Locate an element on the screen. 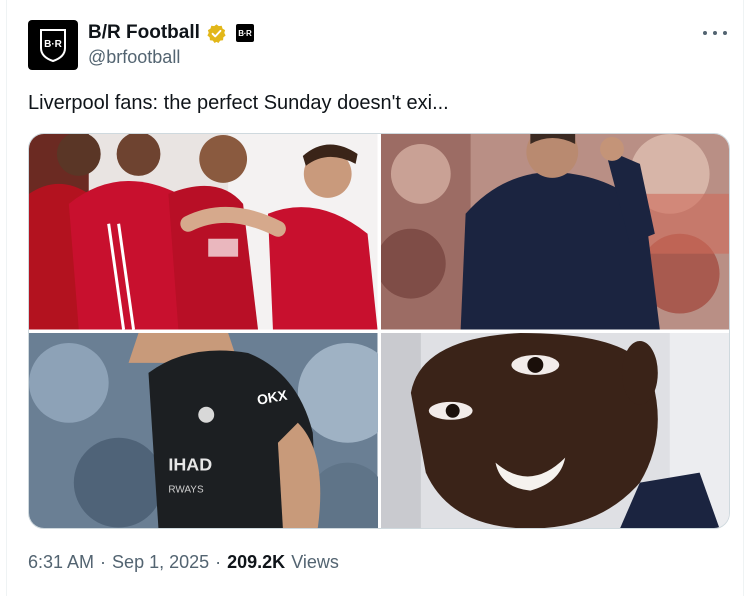 This screenshot has height=596, width=750. tweet-meta: 6:31 AM · Sep 1, 2025 · 209.2K Views is located at coordinates (183, 562).